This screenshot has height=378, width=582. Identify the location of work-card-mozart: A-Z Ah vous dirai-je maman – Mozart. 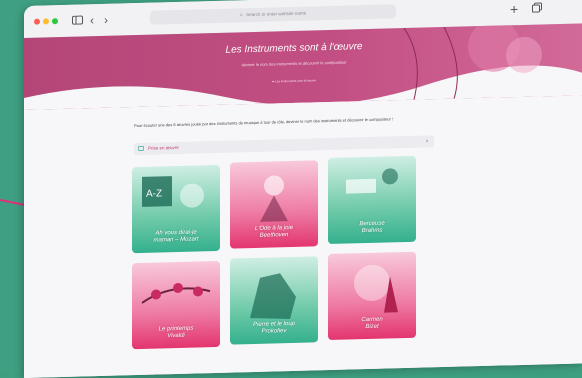
(176, 209).